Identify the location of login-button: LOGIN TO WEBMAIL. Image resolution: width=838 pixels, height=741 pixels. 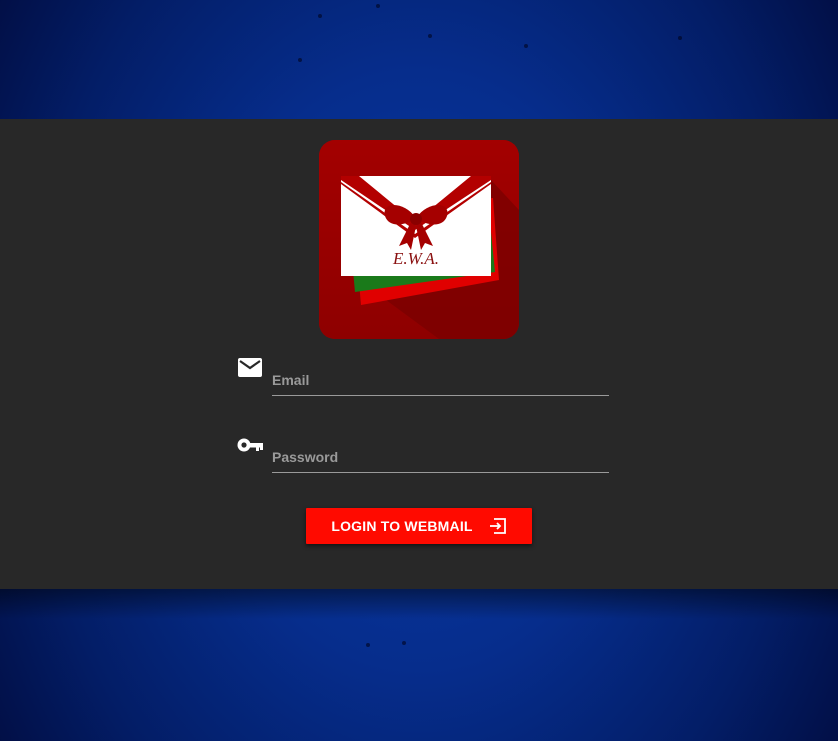
(419, 526).